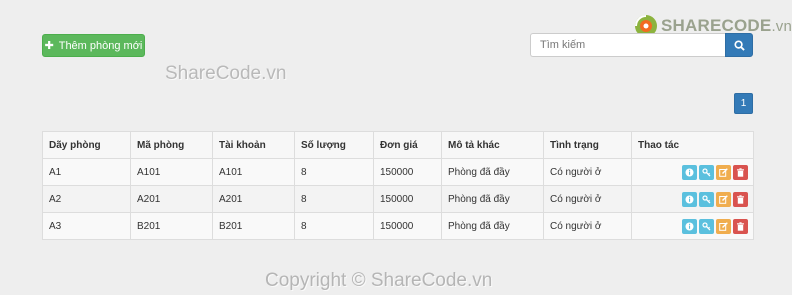 This screenshot has width=792, height=295. I want to click on header-mo-ta: Mô tả khác, so click(492, 145).